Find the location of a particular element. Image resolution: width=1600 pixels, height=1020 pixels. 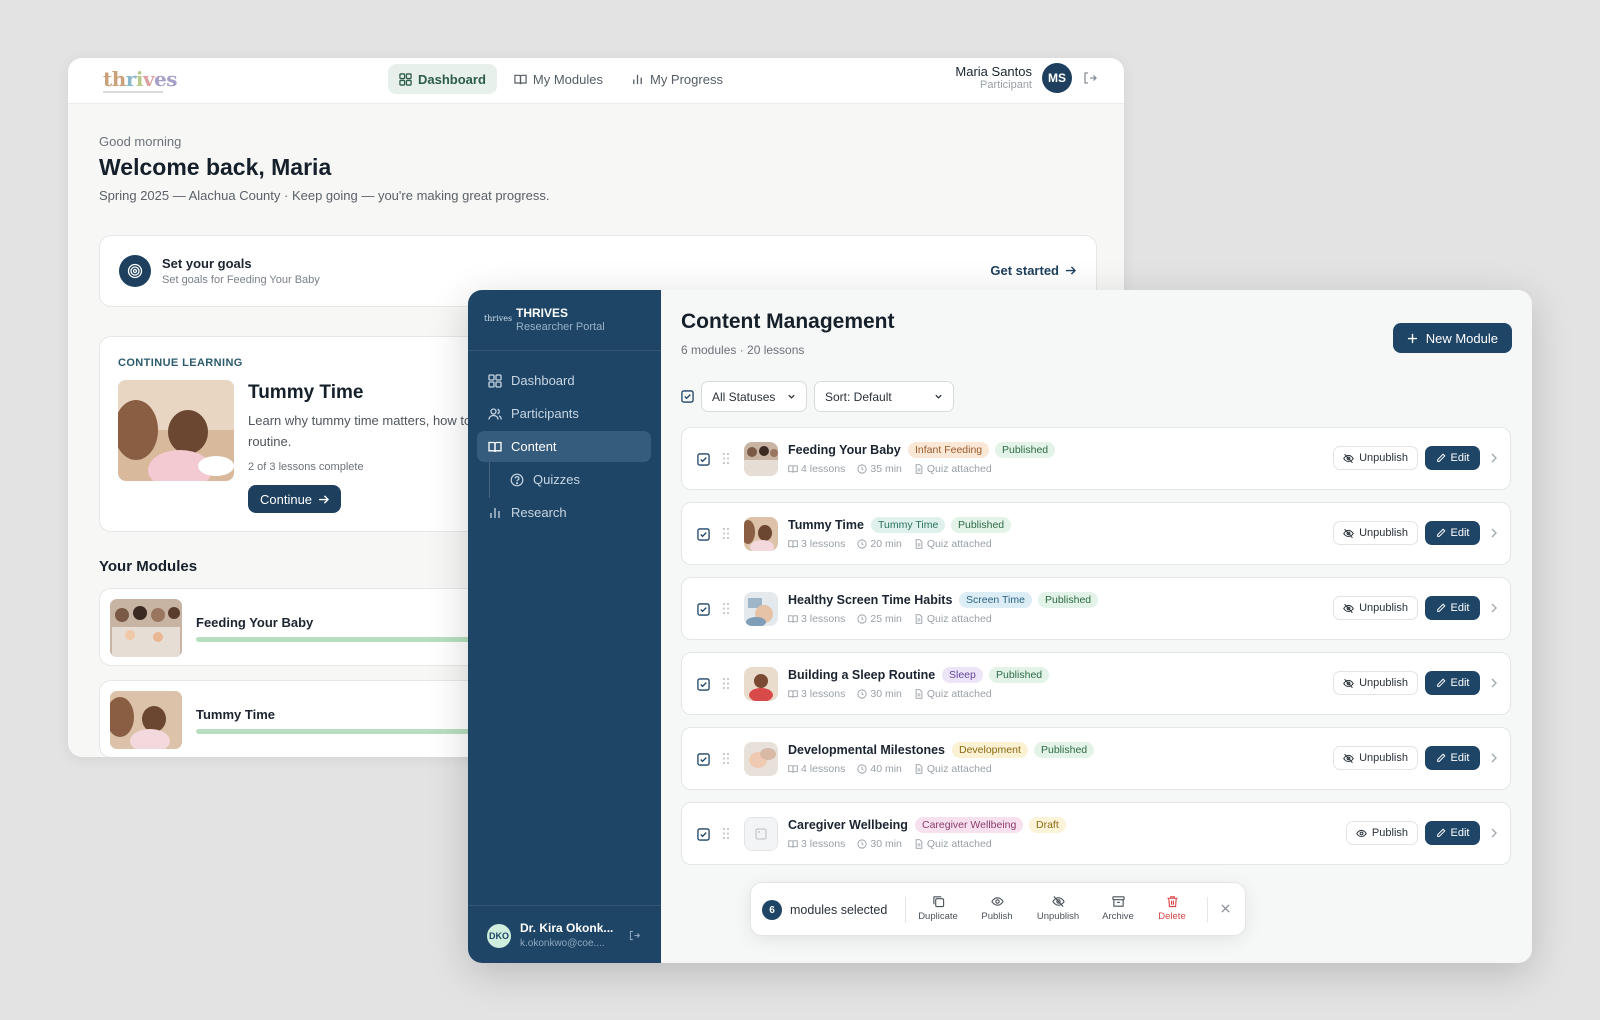

sort-select: Sort: Default is located at coordinates (884, 396).